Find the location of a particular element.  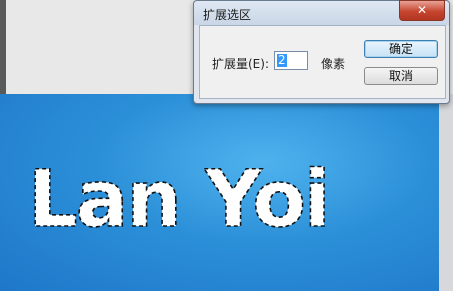

close-icon: ✕ is located at coordinates (422, 10).